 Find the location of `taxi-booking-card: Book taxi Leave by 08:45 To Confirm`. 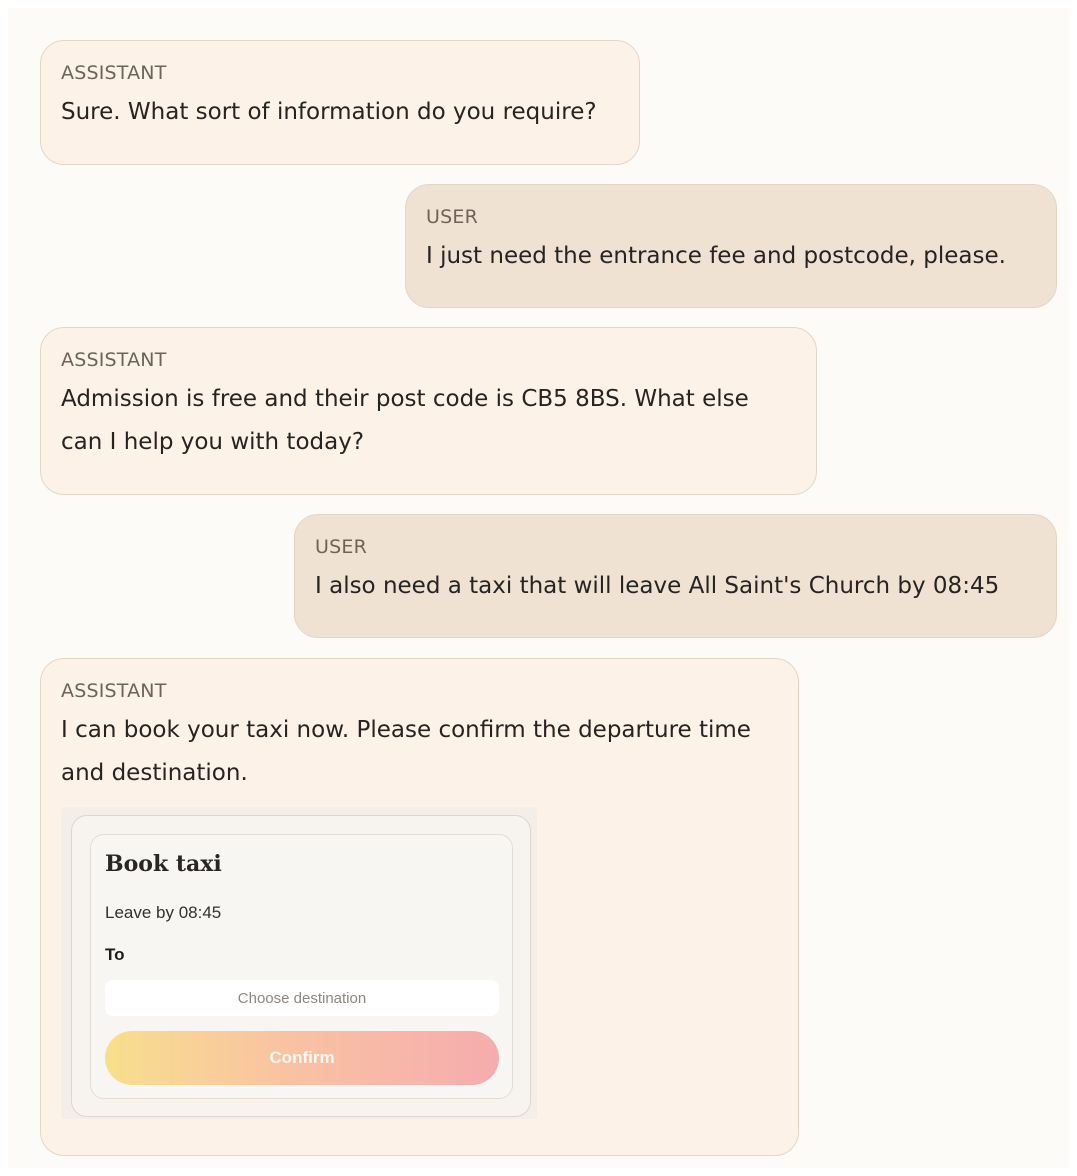

taxi-booking-card: Book taxi Leave by 08:45 To Confirm is located at coordinates (301, 966).